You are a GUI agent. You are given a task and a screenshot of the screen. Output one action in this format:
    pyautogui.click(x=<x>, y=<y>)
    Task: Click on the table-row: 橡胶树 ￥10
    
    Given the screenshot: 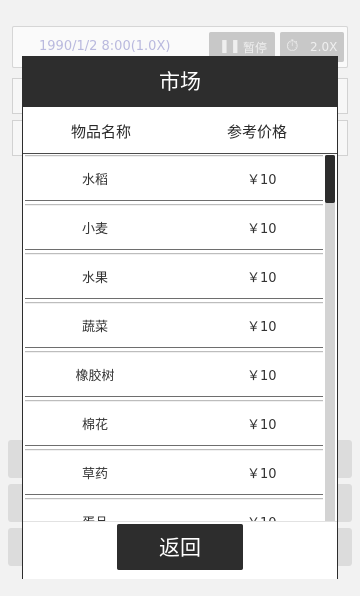 What is the action you would take?
    pyautogui.click(x=174, y=374)
    